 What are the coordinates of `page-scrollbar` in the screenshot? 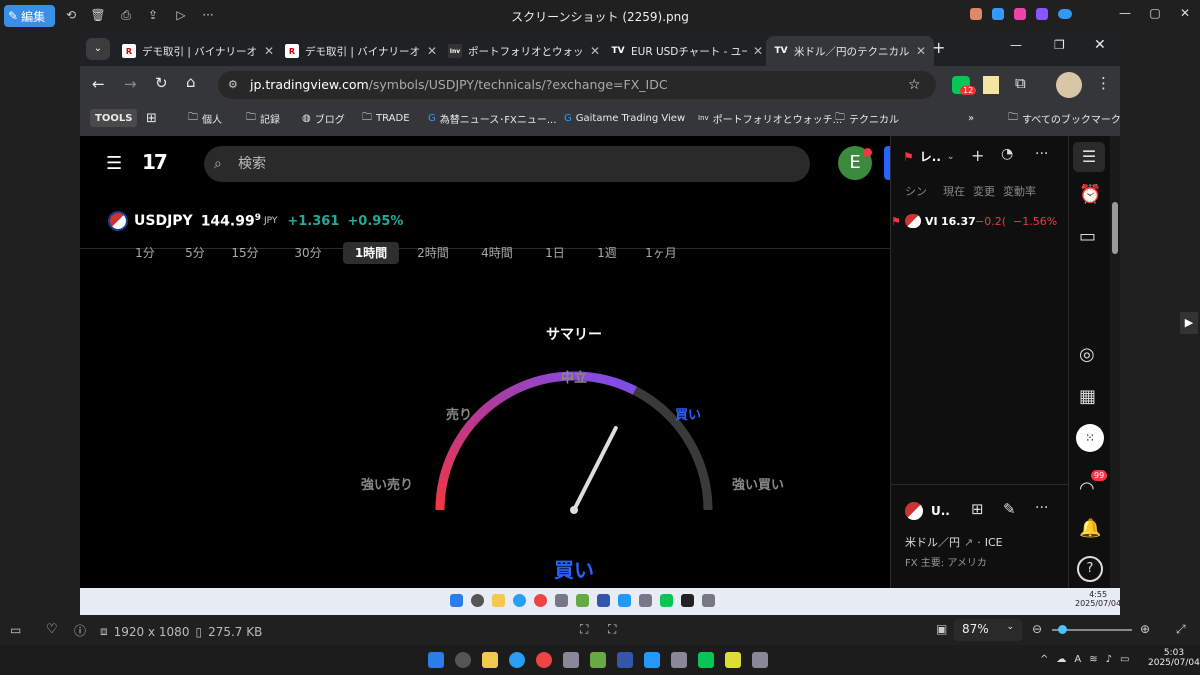 It's located at (1115, 362).